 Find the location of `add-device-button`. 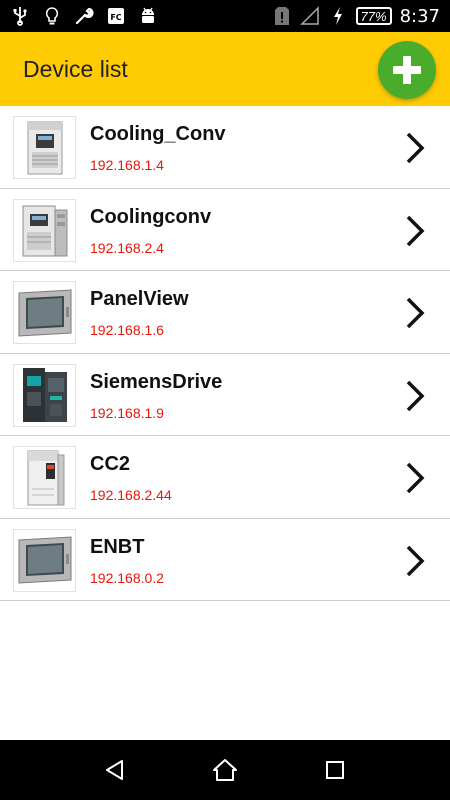

add-device-button is located at coordinates (407, 70).